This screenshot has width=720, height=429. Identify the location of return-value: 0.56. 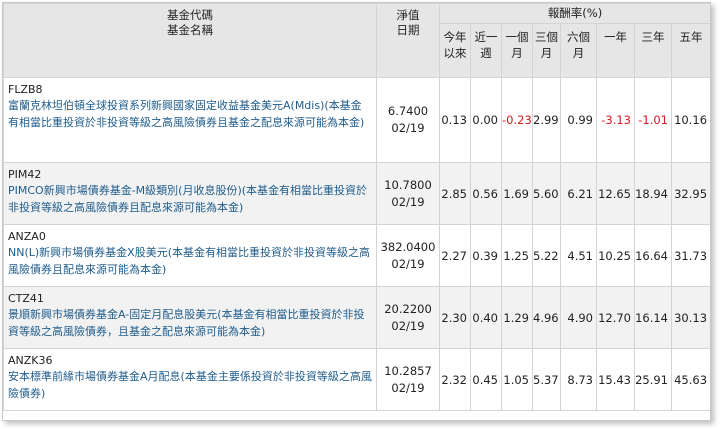
(486, 193).